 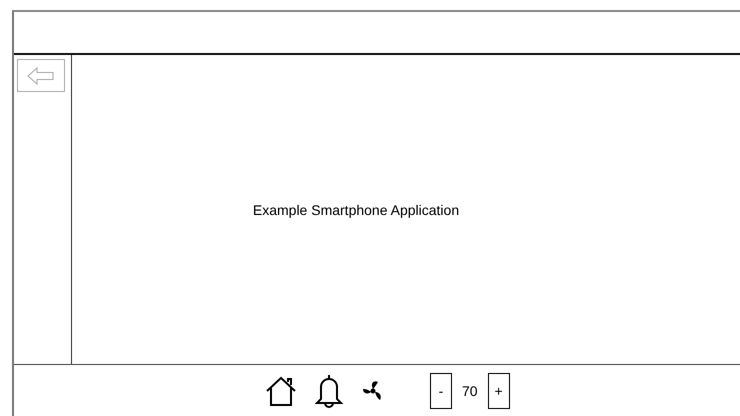 What do you see at coordinates (41, 76) in the screenshot?
I see `left-arrow-icon` at bounding box center [41, 76].